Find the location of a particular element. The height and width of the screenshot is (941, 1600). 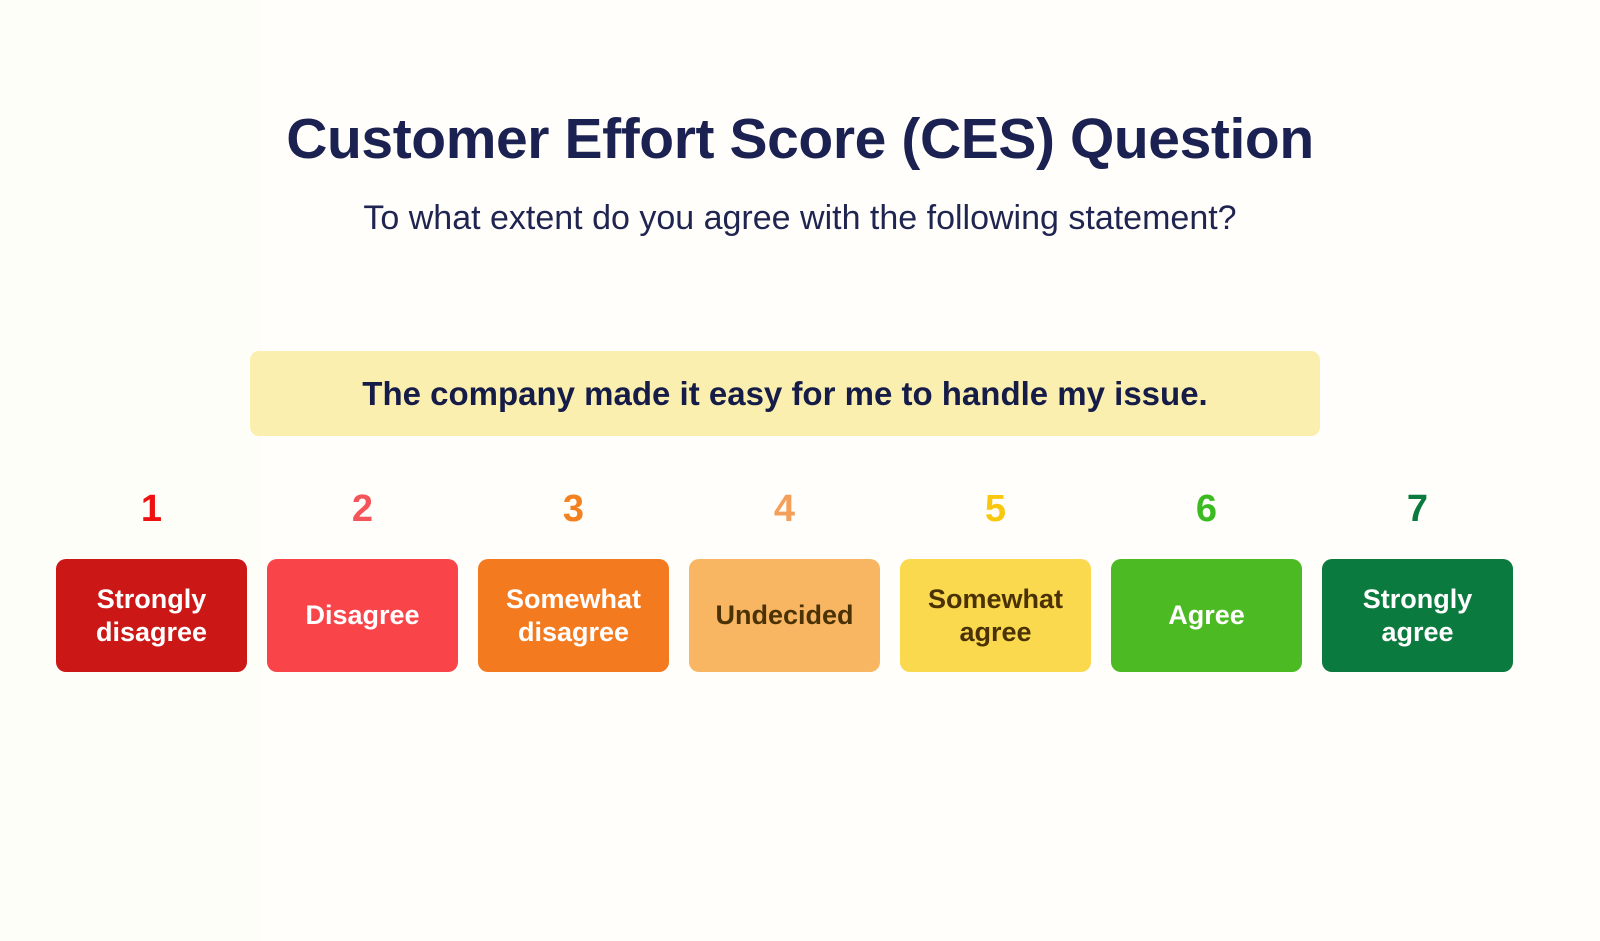

scale-option-6: 6 Agree is located at coordinates (1206, 579).